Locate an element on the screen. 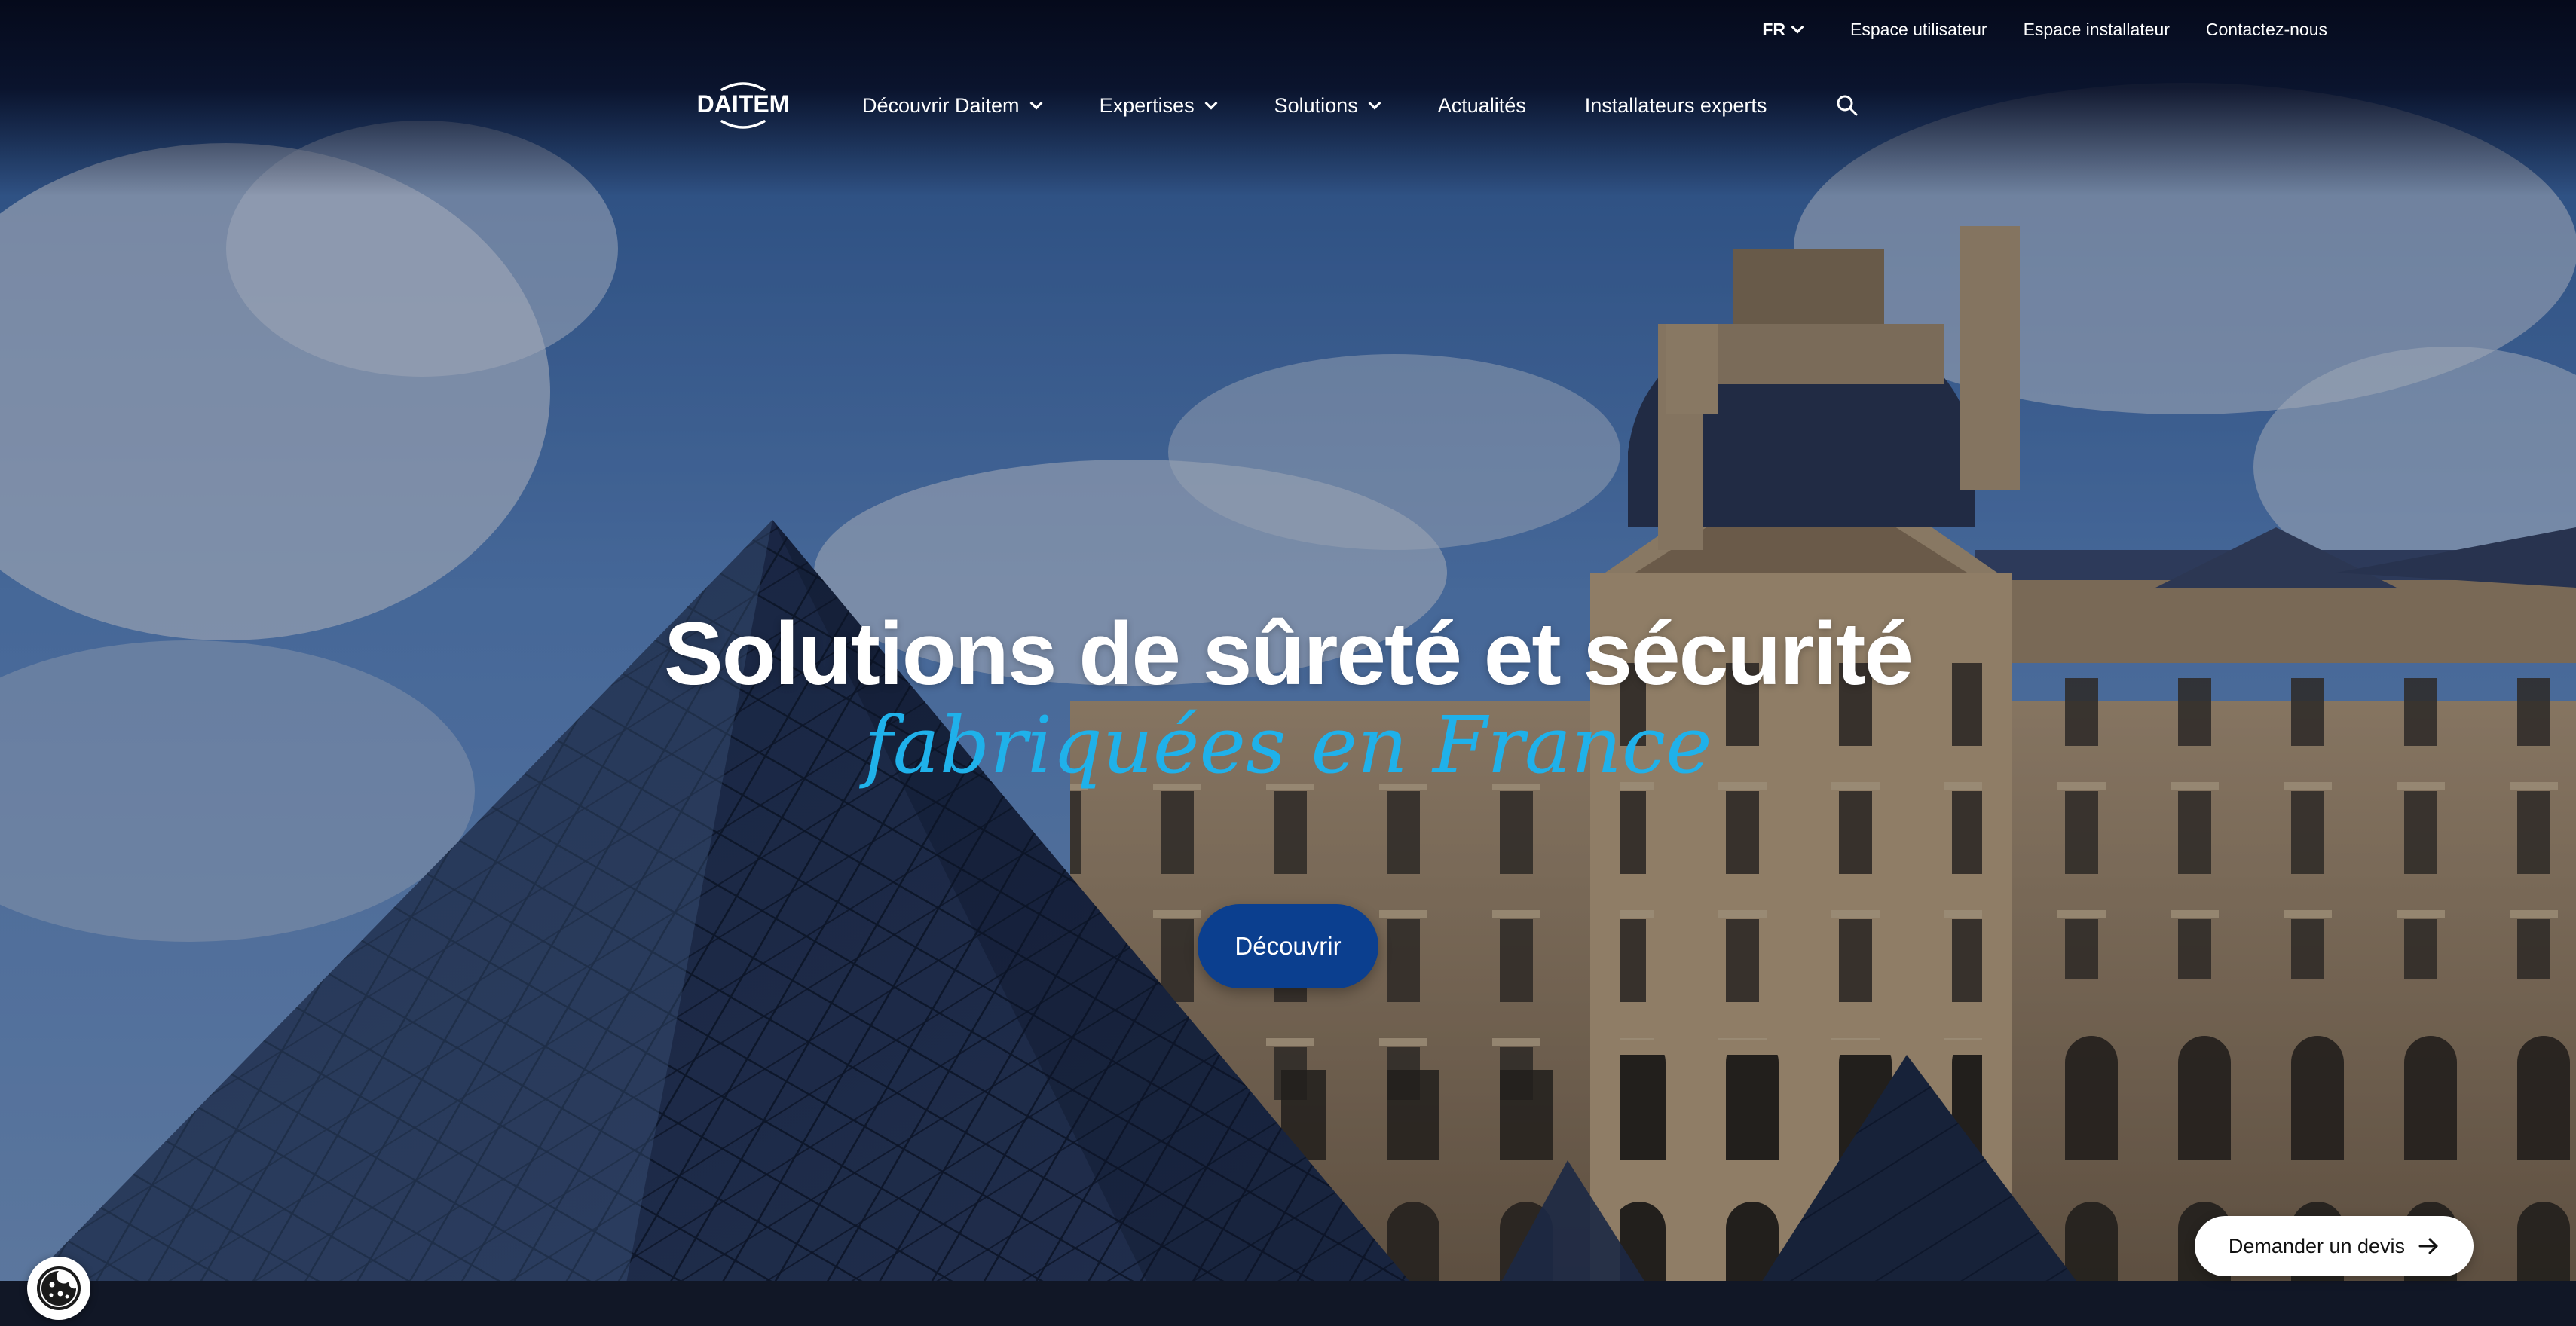 Image resolution: width=2576 pixels, height=1326 pixels. logo-mark: DAITEM is located at coordinates (743, 105).